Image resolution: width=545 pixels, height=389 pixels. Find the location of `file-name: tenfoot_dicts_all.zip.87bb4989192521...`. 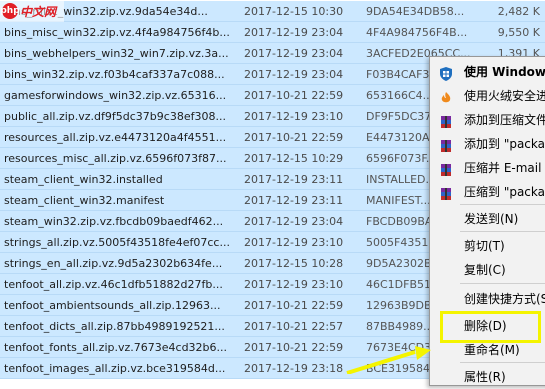

file-name: tenfoot_dicts_all.zip.87bb4989192521... is located at coordinates (114, 326).